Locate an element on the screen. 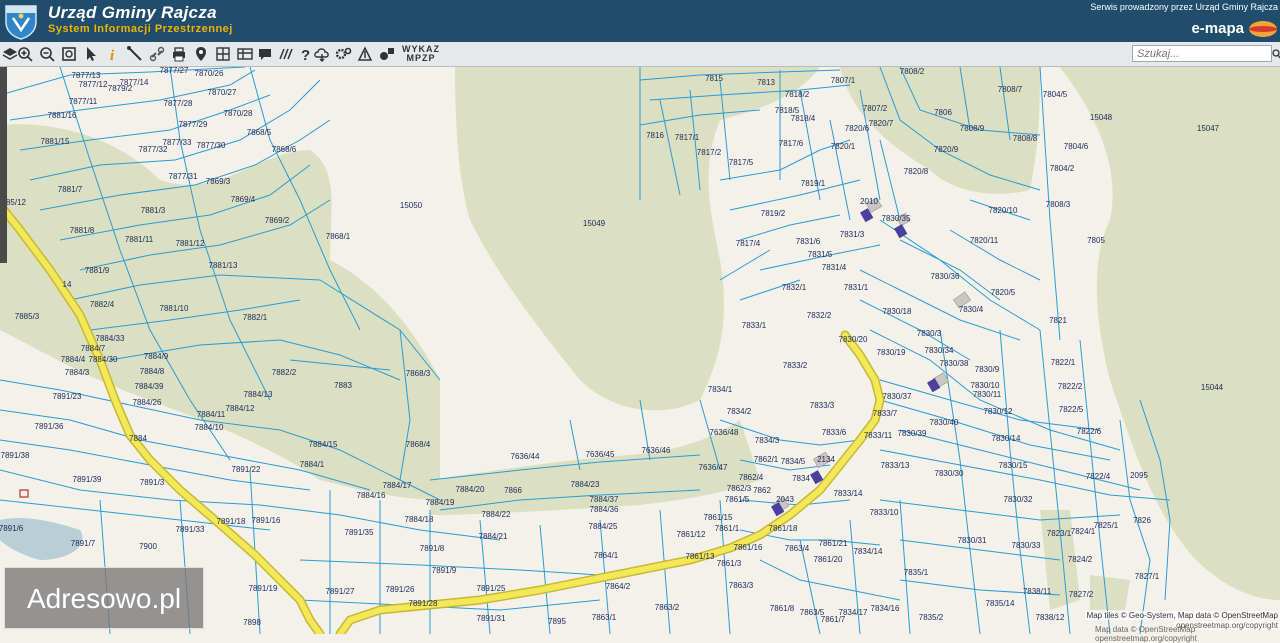  search-input is located at coordinates (1202, 53).